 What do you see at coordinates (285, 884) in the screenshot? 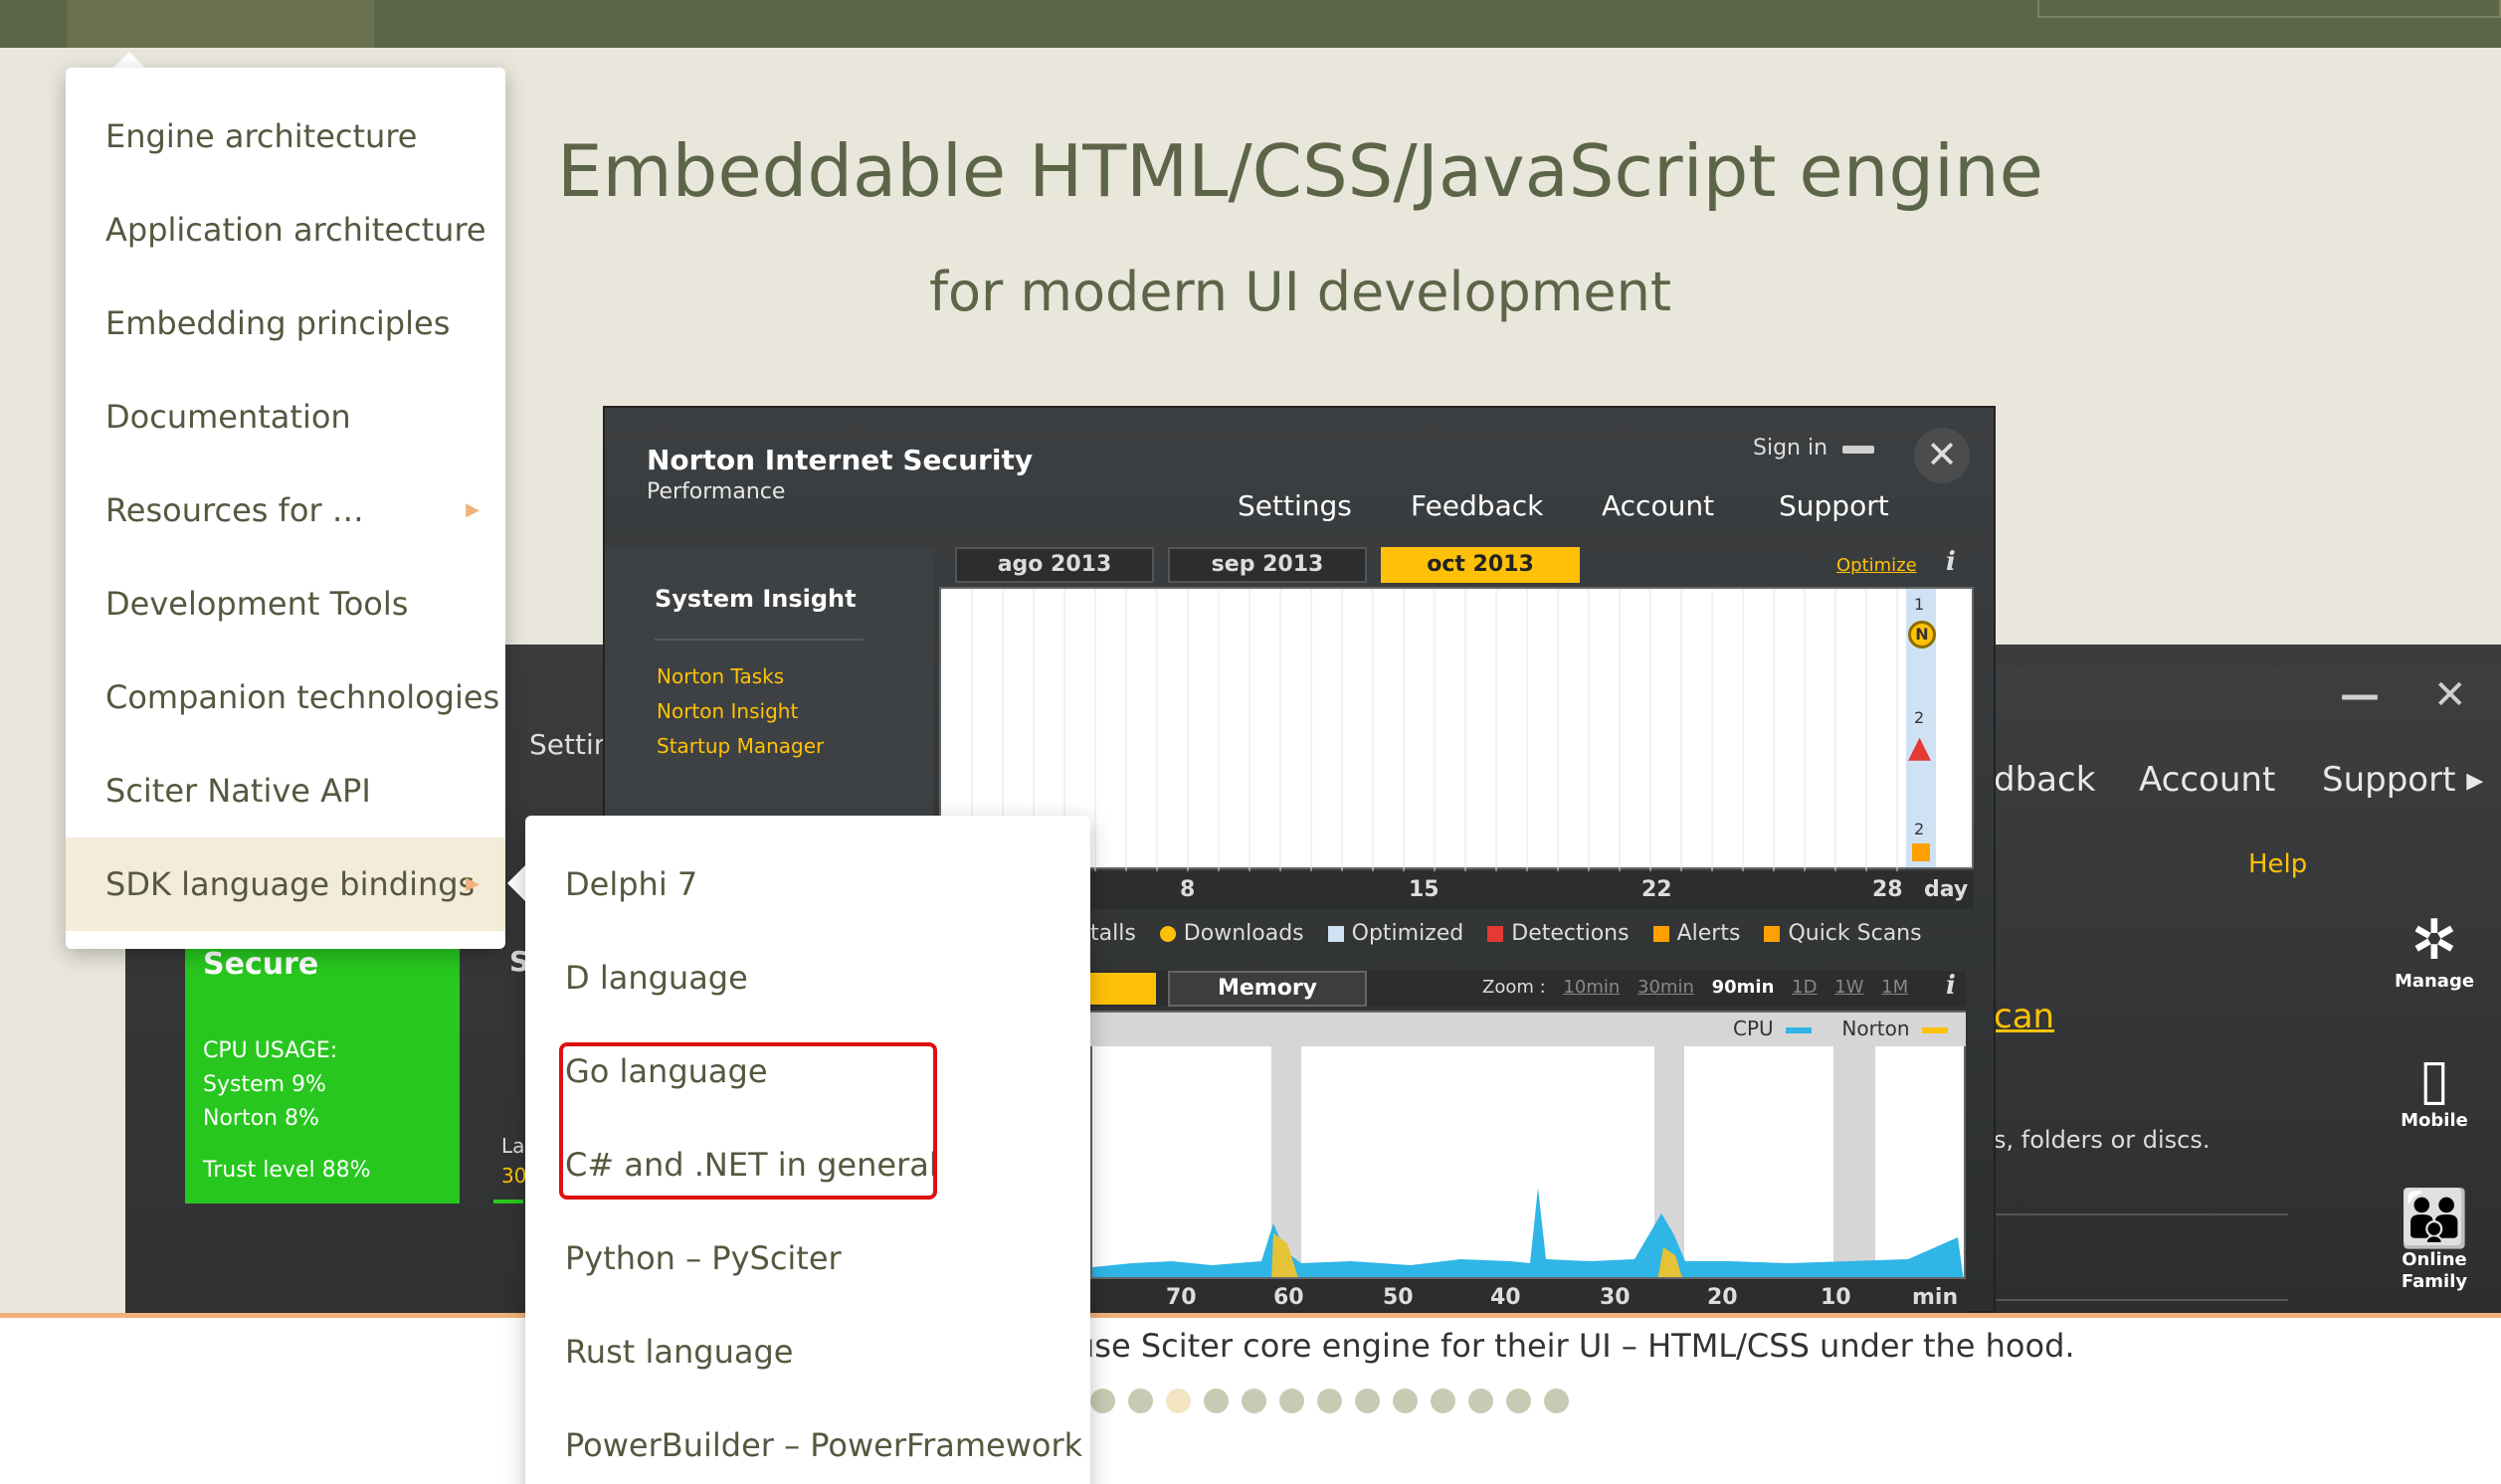
I see `menu-item-sdk-language-bindings: SDK language bindings ▶` at bounding box center [285, 884].